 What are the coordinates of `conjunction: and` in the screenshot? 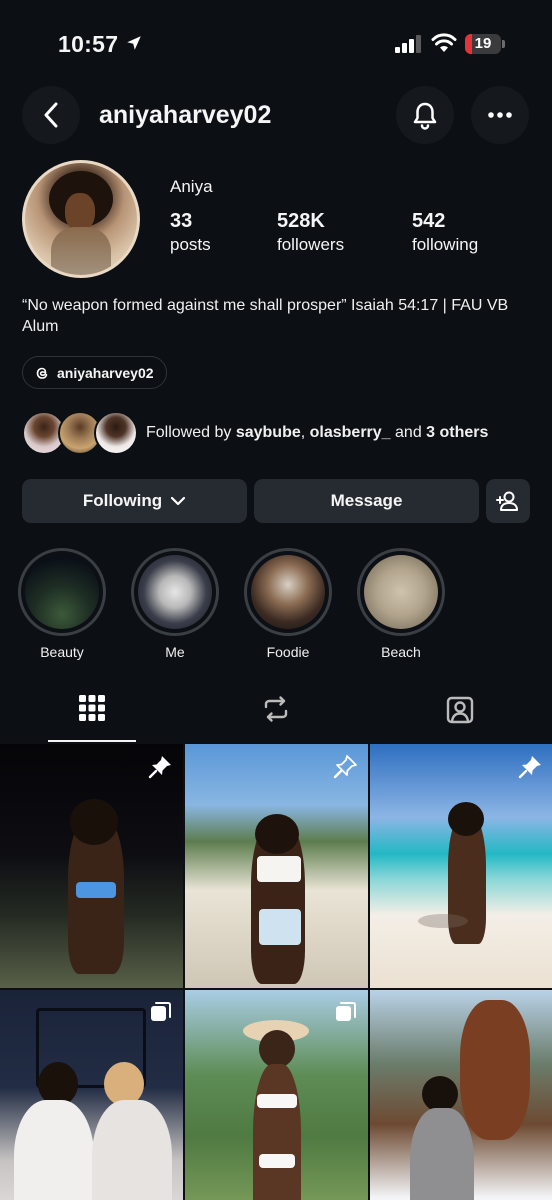 It's located at (408, 432).